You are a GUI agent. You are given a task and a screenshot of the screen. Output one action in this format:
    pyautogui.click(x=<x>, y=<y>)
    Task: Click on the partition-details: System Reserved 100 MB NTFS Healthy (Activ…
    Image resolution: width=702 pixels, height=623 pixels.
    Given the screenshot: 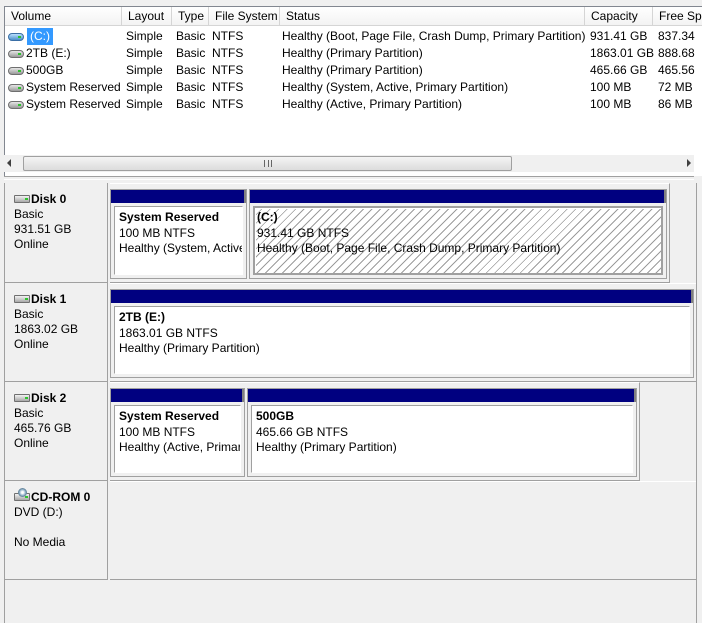 What is the action you would take?
    pyautogui.click(x=177, y=439)
    